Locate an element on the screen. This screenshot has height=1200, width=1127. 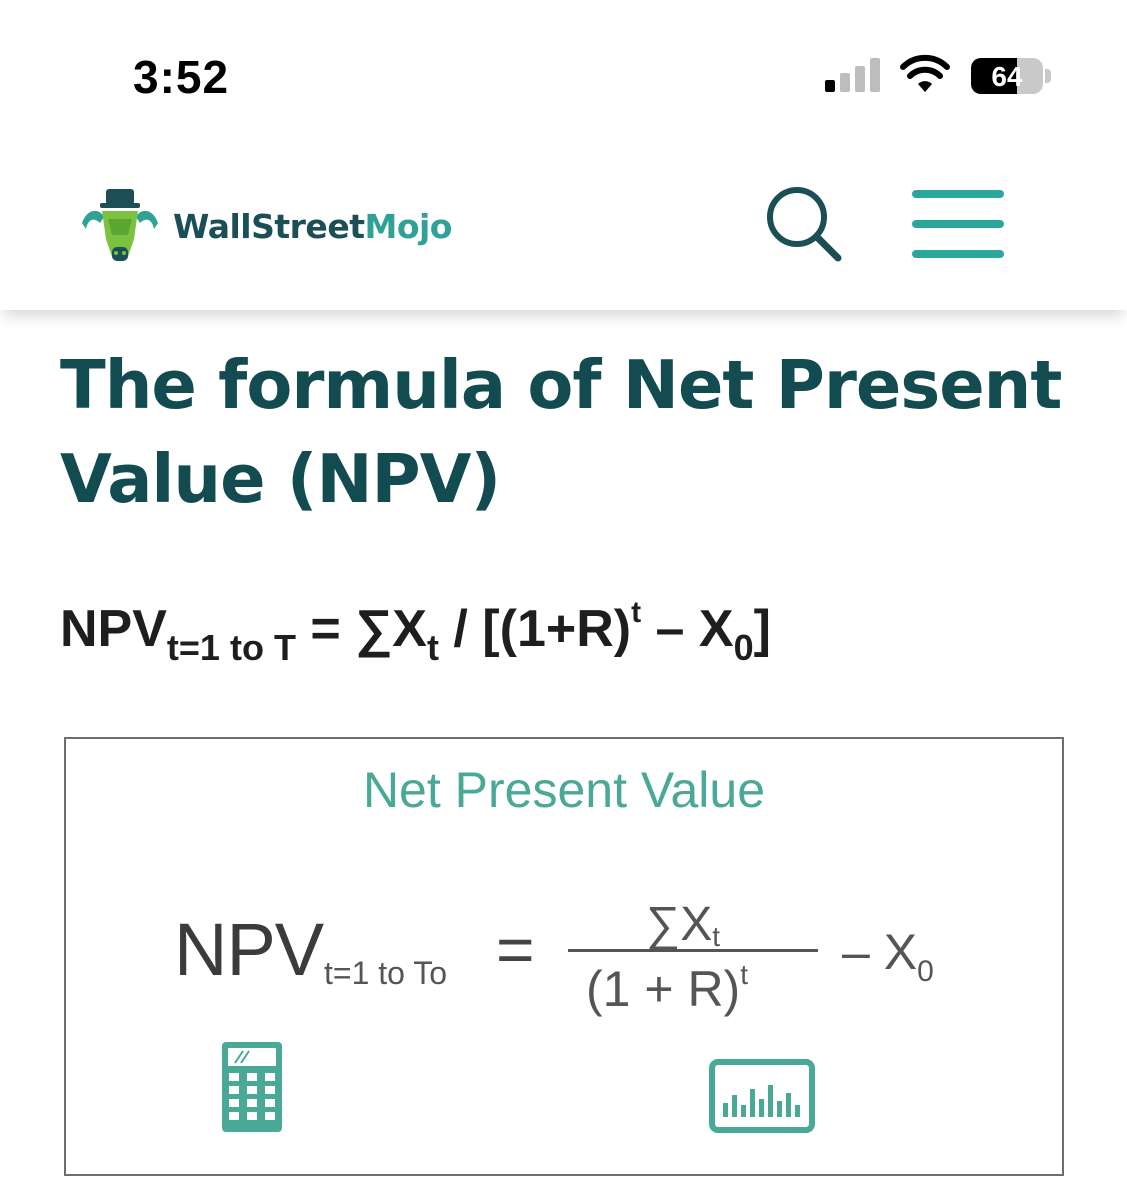
figure-title: Net Present Value is located at coordinates (564, 790).